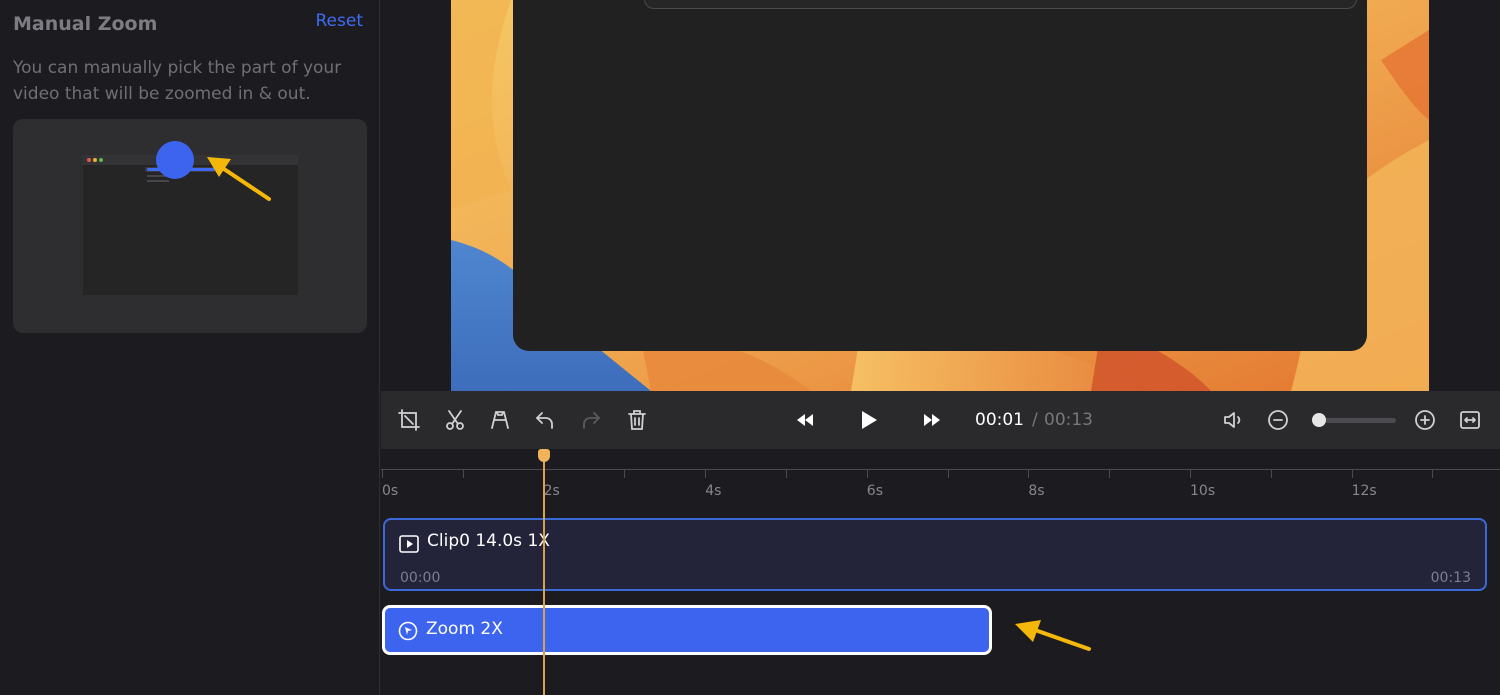  I want to click on clip-start-time: 00:00, so click(420, 578).